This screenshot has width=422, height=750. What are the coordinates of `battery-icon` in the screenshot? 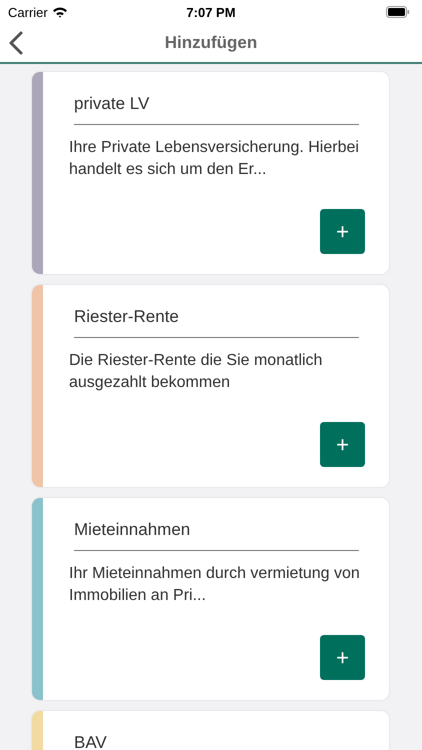 It's located at (398, 12).